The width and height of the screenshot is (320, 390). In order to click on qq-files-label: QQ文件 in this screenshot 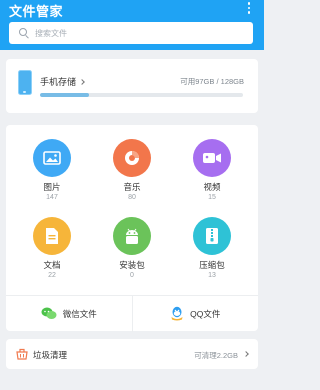, I will do `click(205, 313)`.